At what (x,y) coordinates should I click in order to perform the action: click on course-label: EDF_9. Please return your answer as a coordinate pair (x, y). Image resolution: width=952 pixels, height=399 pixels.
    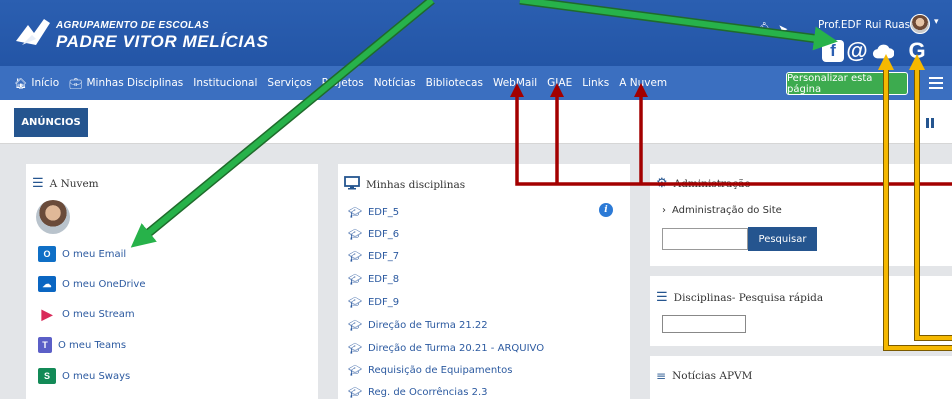
    Looking at the image, I should click on (383, 302).